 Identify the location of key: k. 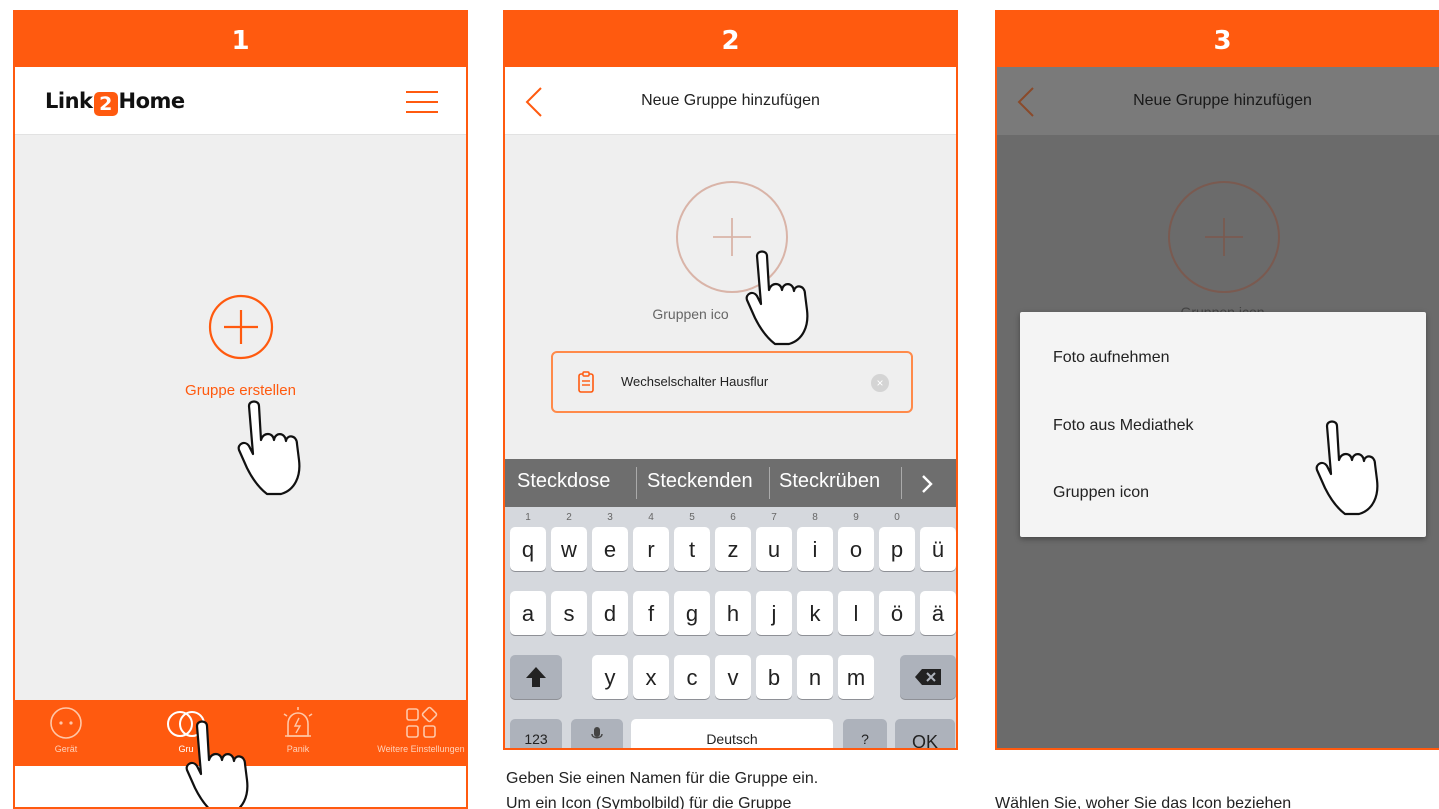
(815, 613).